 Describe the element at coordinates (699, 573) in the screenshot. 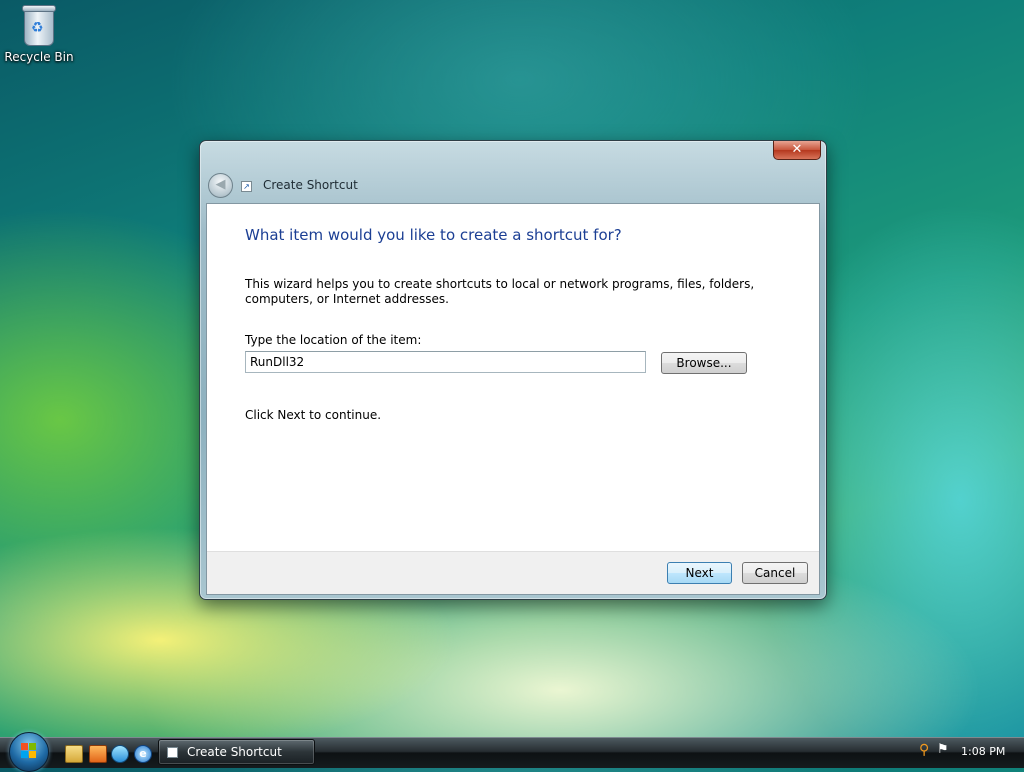

I see `next-button: Next` at that location.